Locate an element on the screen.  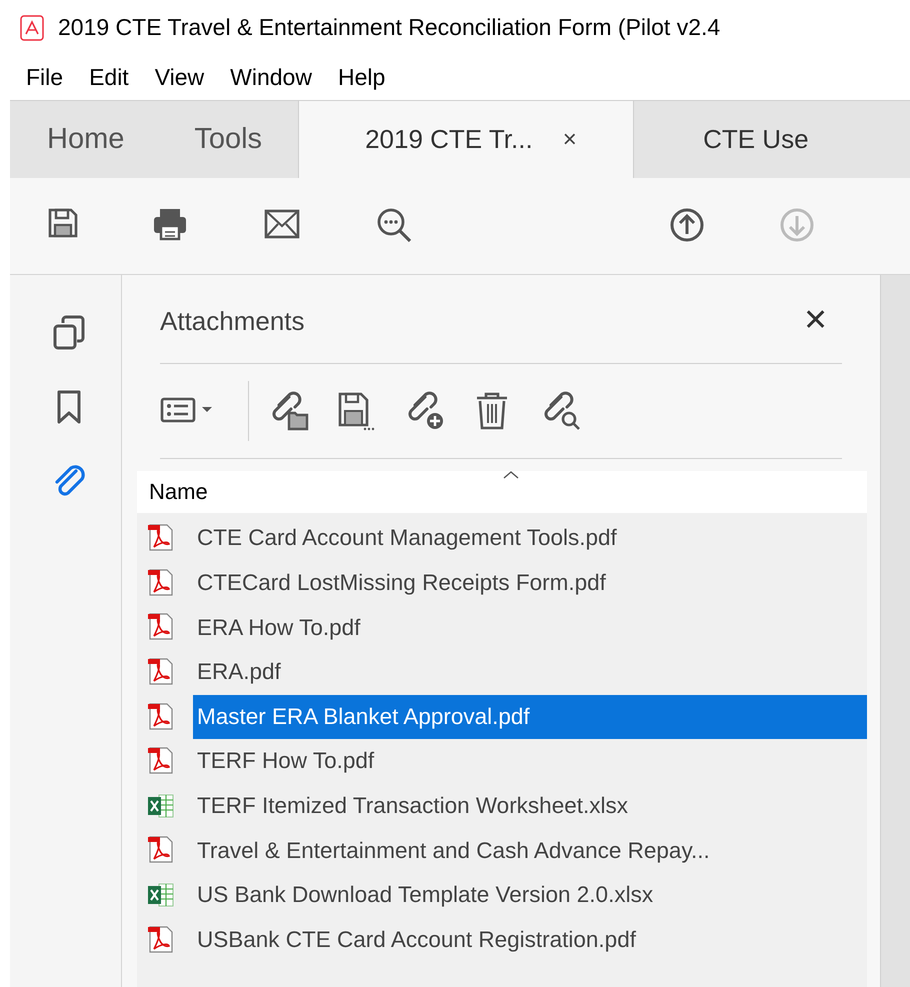
file-list-item: USBank CTE Card Account Registration.pdf is located at coordinates (530, 940).